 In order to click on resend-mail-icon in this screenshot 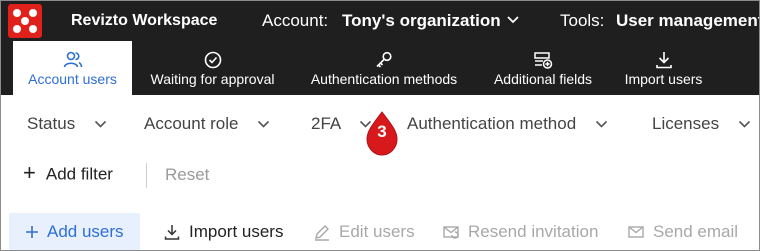, I will do `click(451, 232)`.